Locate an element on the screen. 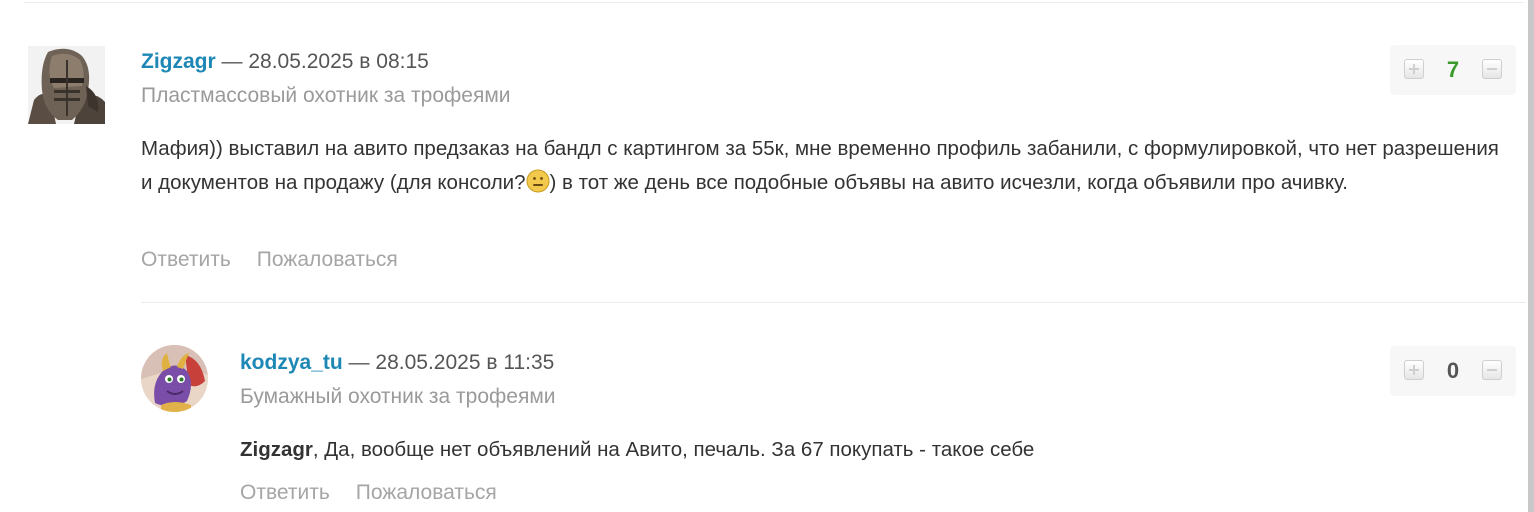 Image resolution: width=1534 pixels, height=512 pixels. scrollbar is located at coordinates (1530, 256).